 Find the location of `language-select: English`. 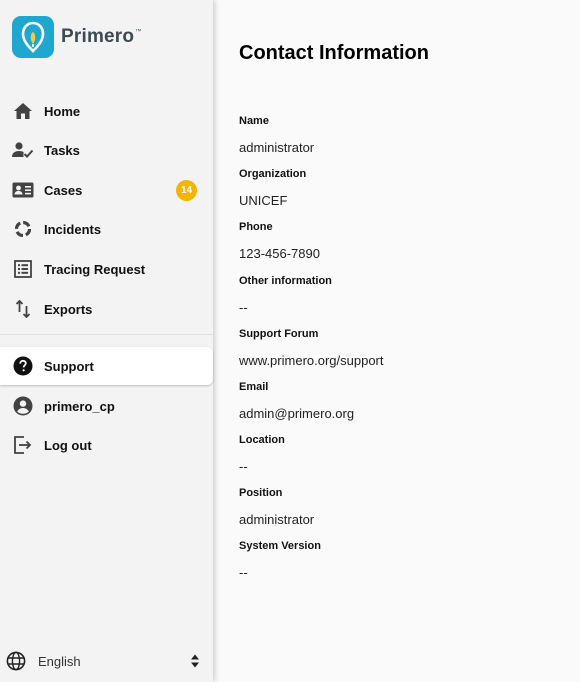

language-select: English is located at coordinates (106, 661).